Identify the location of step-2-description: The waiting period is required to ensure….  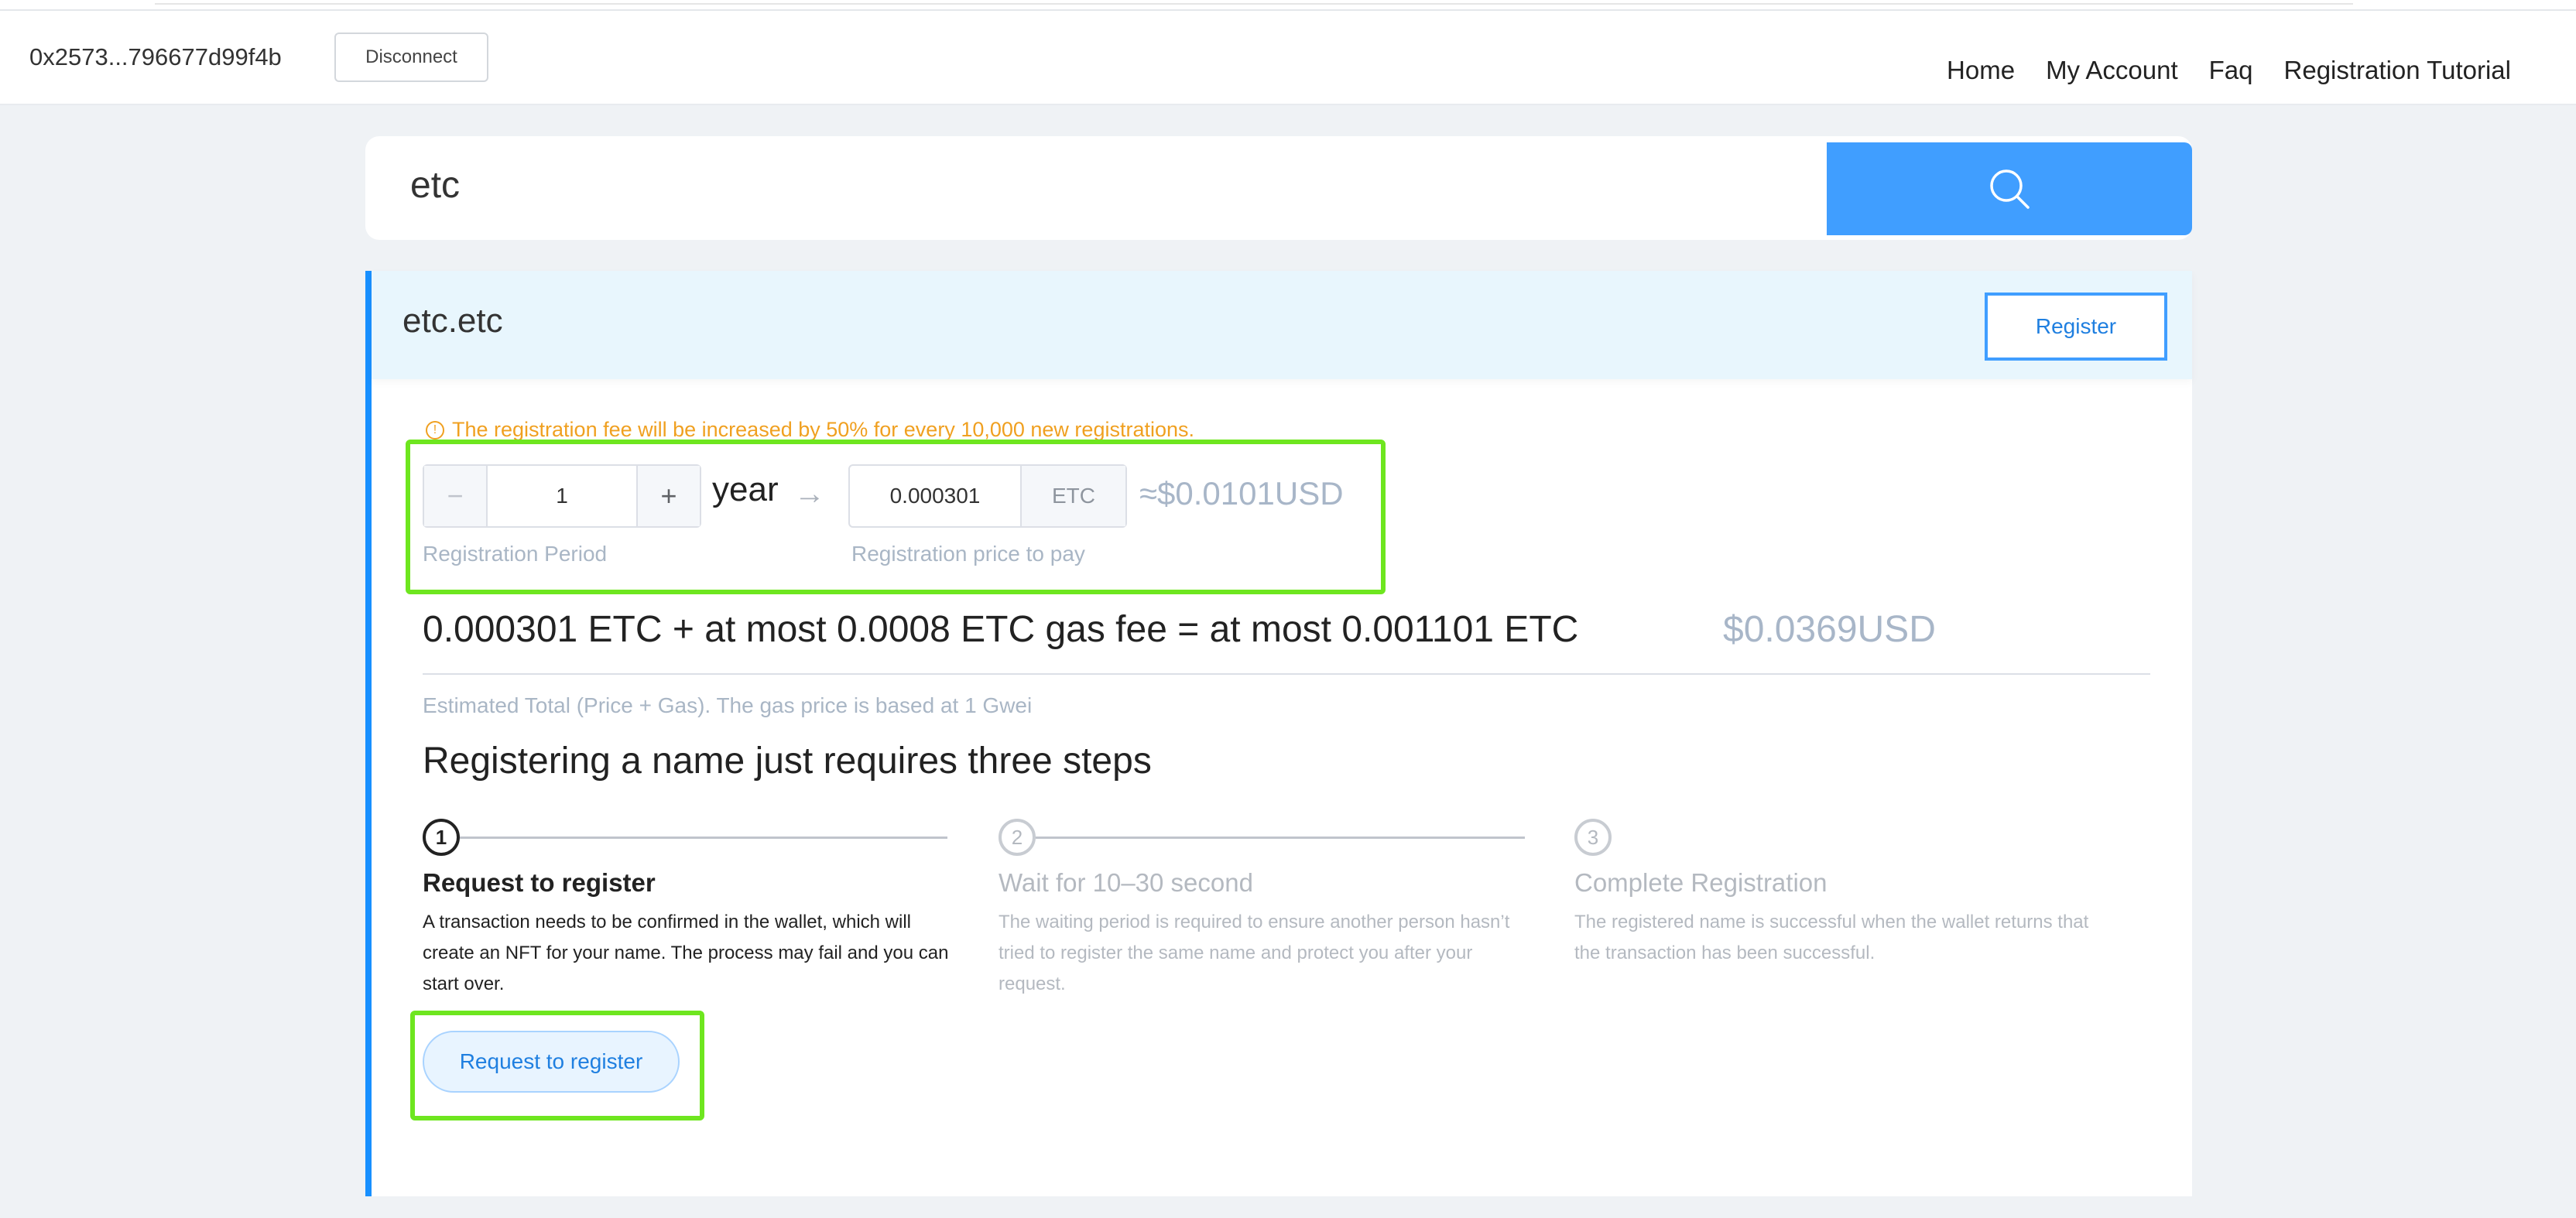
(1254, 953).